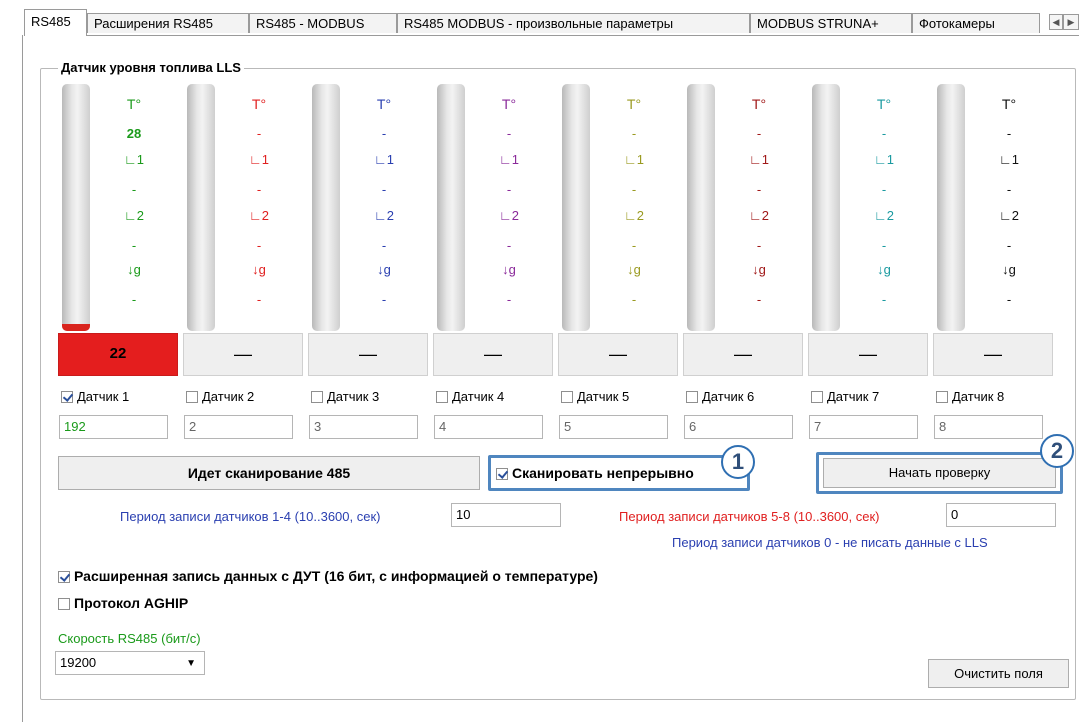  I want to click on tab-rs485-modbus: RS485 - MODBUS, so click(323, 23).